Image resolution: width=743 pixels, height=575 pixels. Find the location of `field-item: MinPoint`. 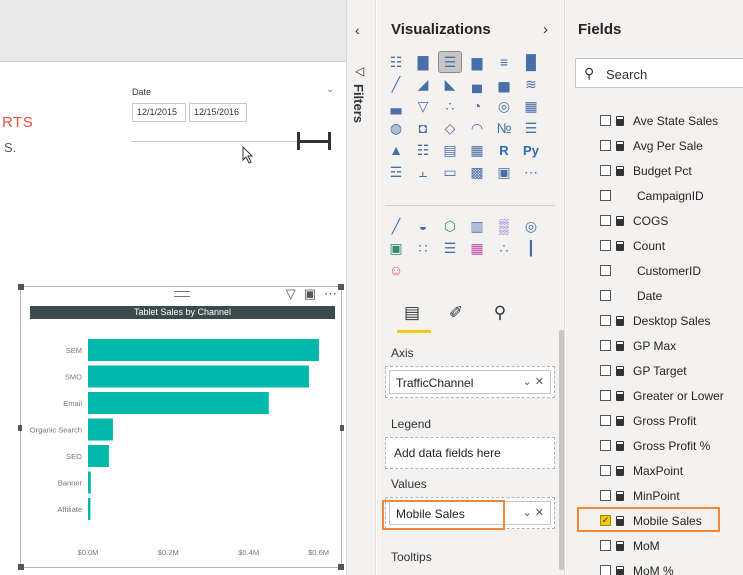

field-item: MinPoint is located at coordinates (662, 495).